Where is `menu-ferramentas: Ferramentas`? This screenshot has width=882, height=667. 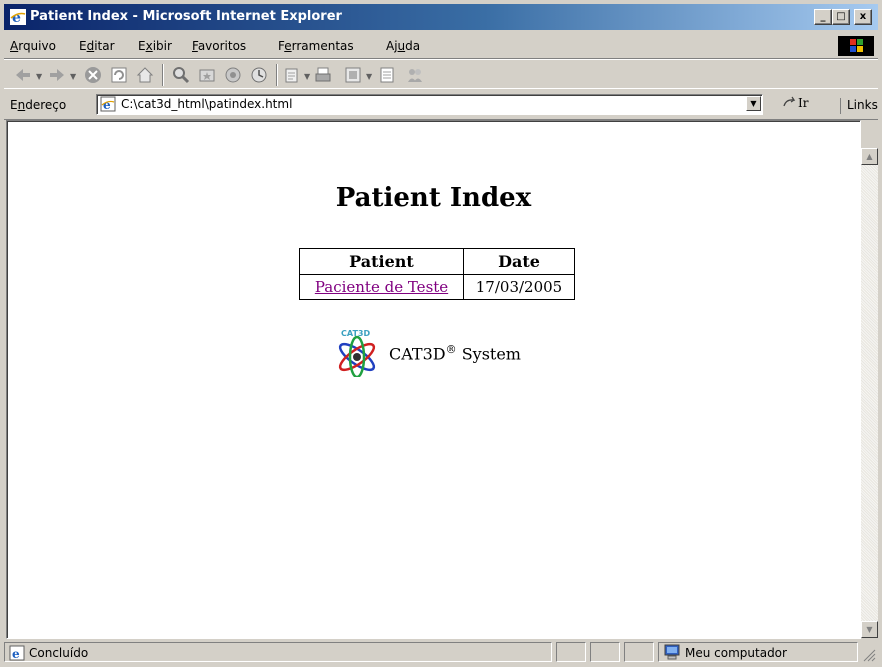
menu-ferramentas: Ferramentas is located at coordinates (316, 46).